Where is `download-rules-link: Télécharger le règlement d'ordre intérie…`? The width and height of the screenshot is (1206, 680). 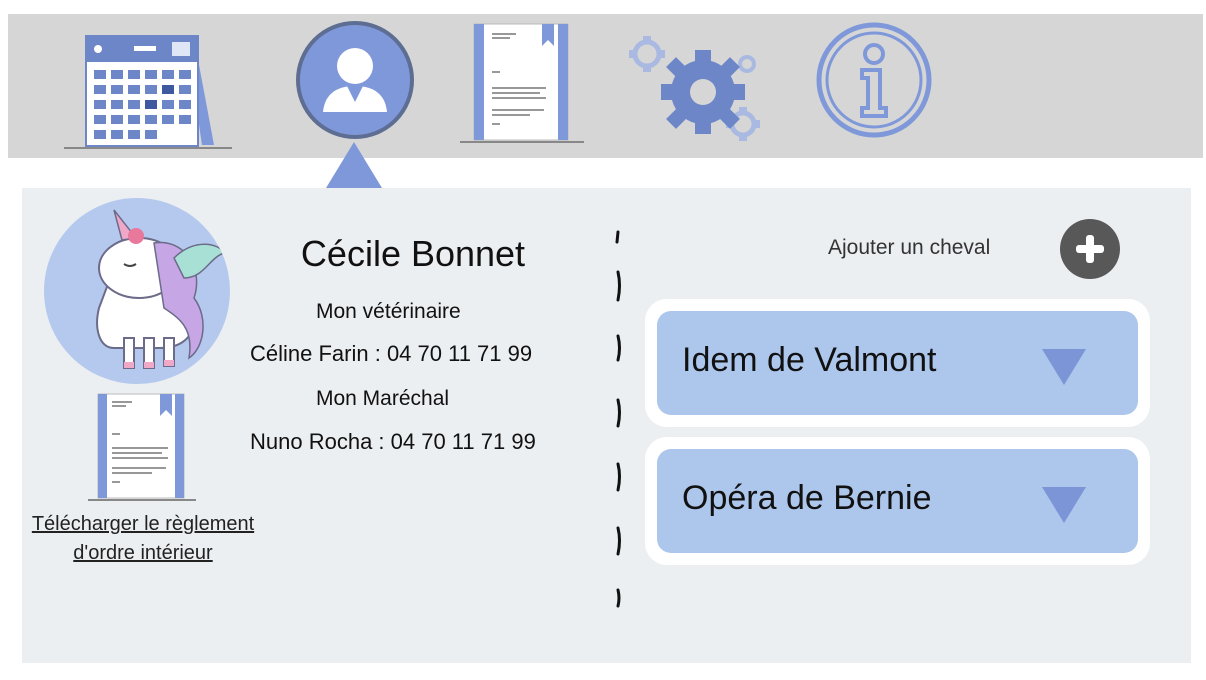
download-rules-link: Télécharger le règlement d'ordre intérie… is located at coordinates (143, 539).